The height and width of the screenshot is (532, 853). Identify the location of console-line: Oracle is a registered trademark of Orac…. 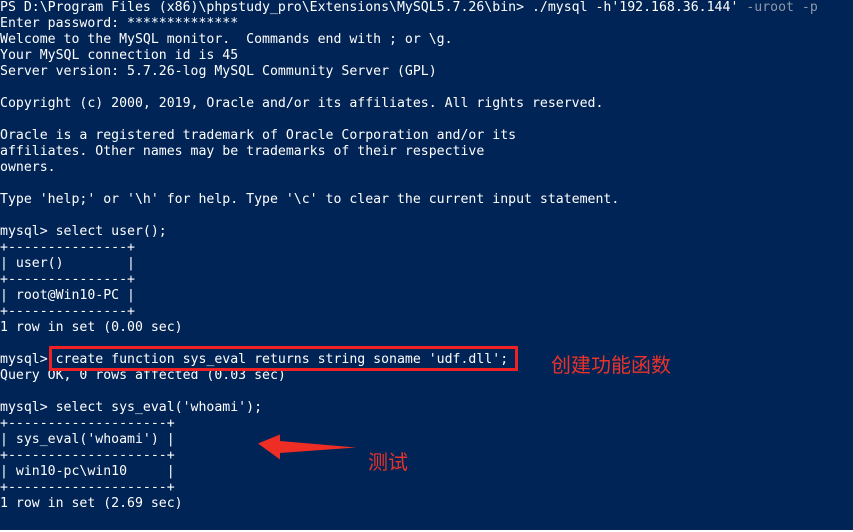
(258, 135).